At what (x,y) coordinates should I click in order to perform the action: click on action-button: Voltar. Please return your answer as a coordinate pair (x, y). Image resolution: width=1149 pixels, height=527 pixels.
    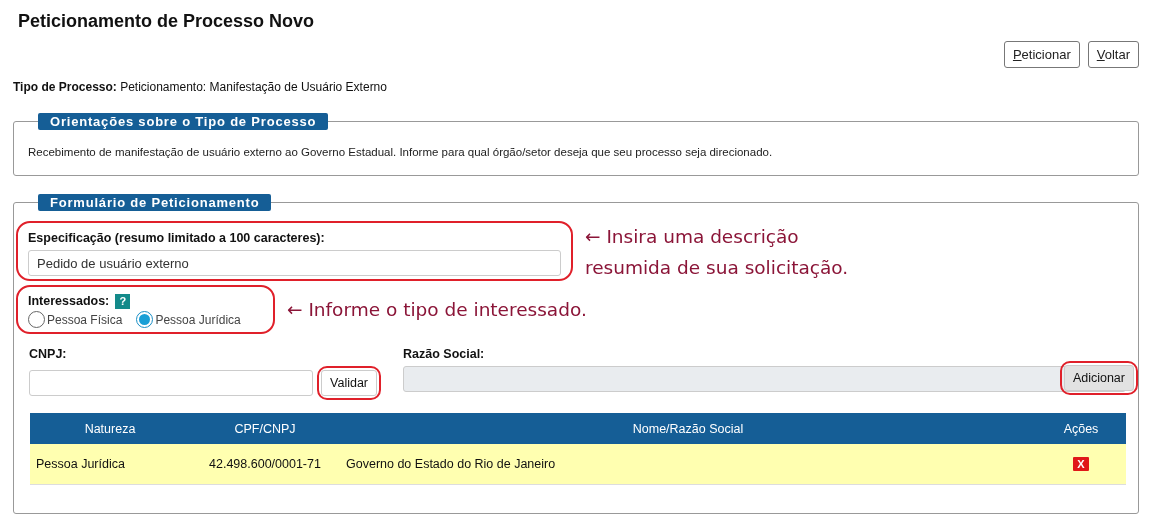
    Looking at the image, I should click on (1113, 54).